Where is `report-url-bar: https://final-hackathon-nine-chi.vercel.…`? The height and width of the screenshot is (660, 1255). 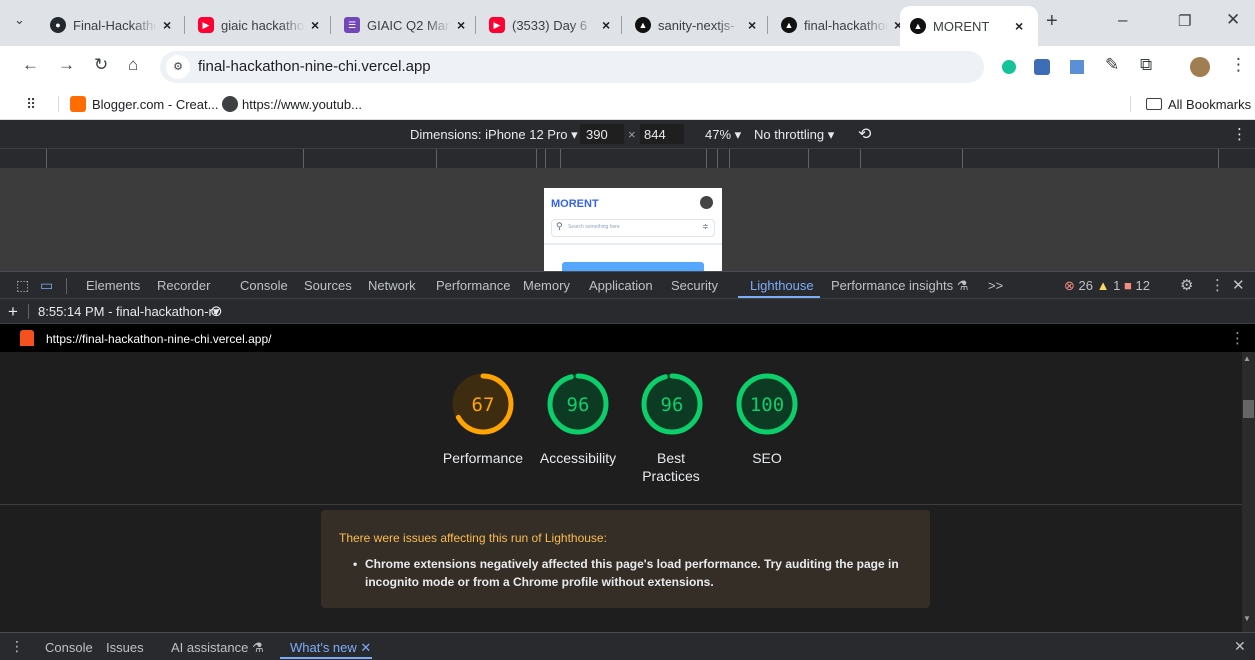 report-url-bar: https://final-hackathon-nine-chi.vercel.… is located at coordinates (627, 338).